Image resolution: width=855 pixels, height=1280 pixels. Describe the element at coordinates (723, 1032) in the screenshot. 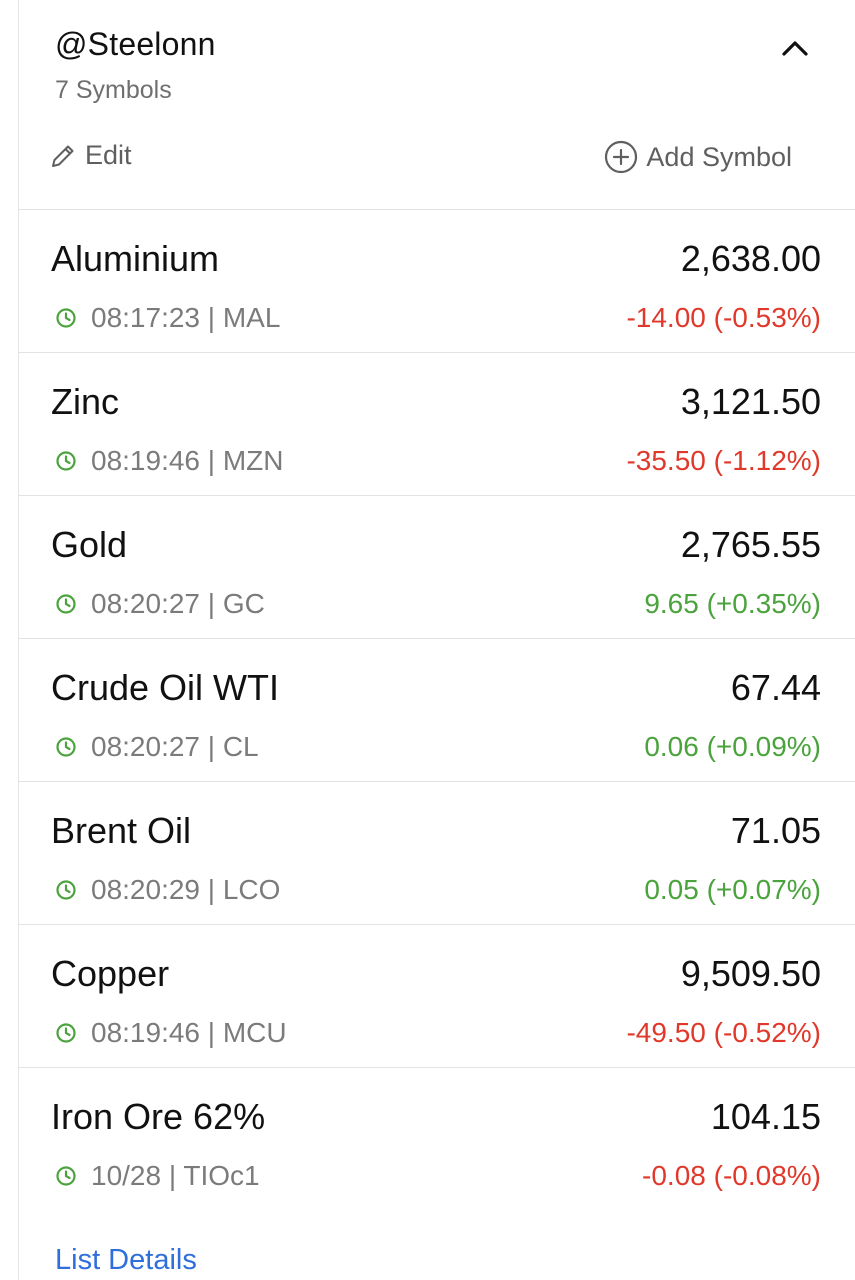

I see `symbol-change: -49.50 (-0.52%)` at that location.